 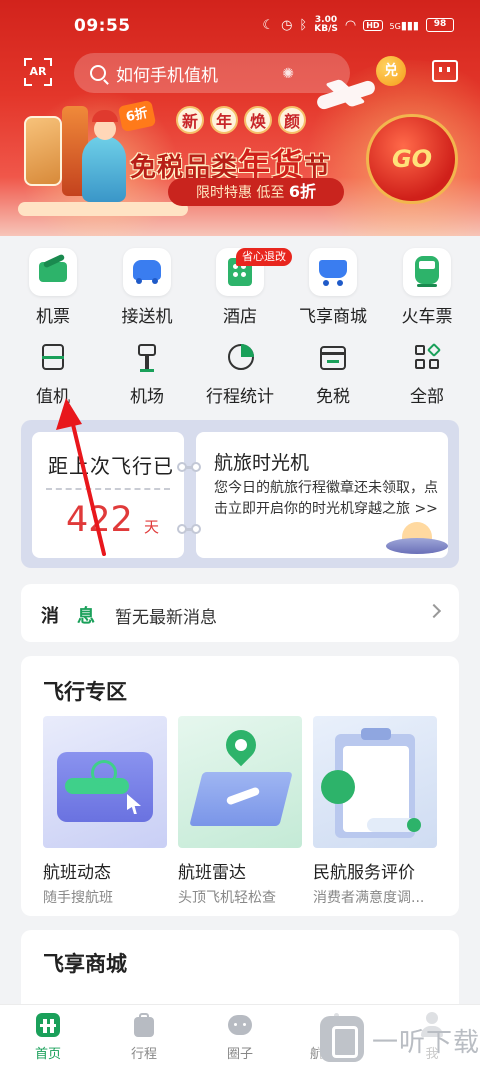 What do you see at coordinates (391, 71) in the screenshot?
I see `redeem-coin-button: 兑` at bounding box center [391, 71].